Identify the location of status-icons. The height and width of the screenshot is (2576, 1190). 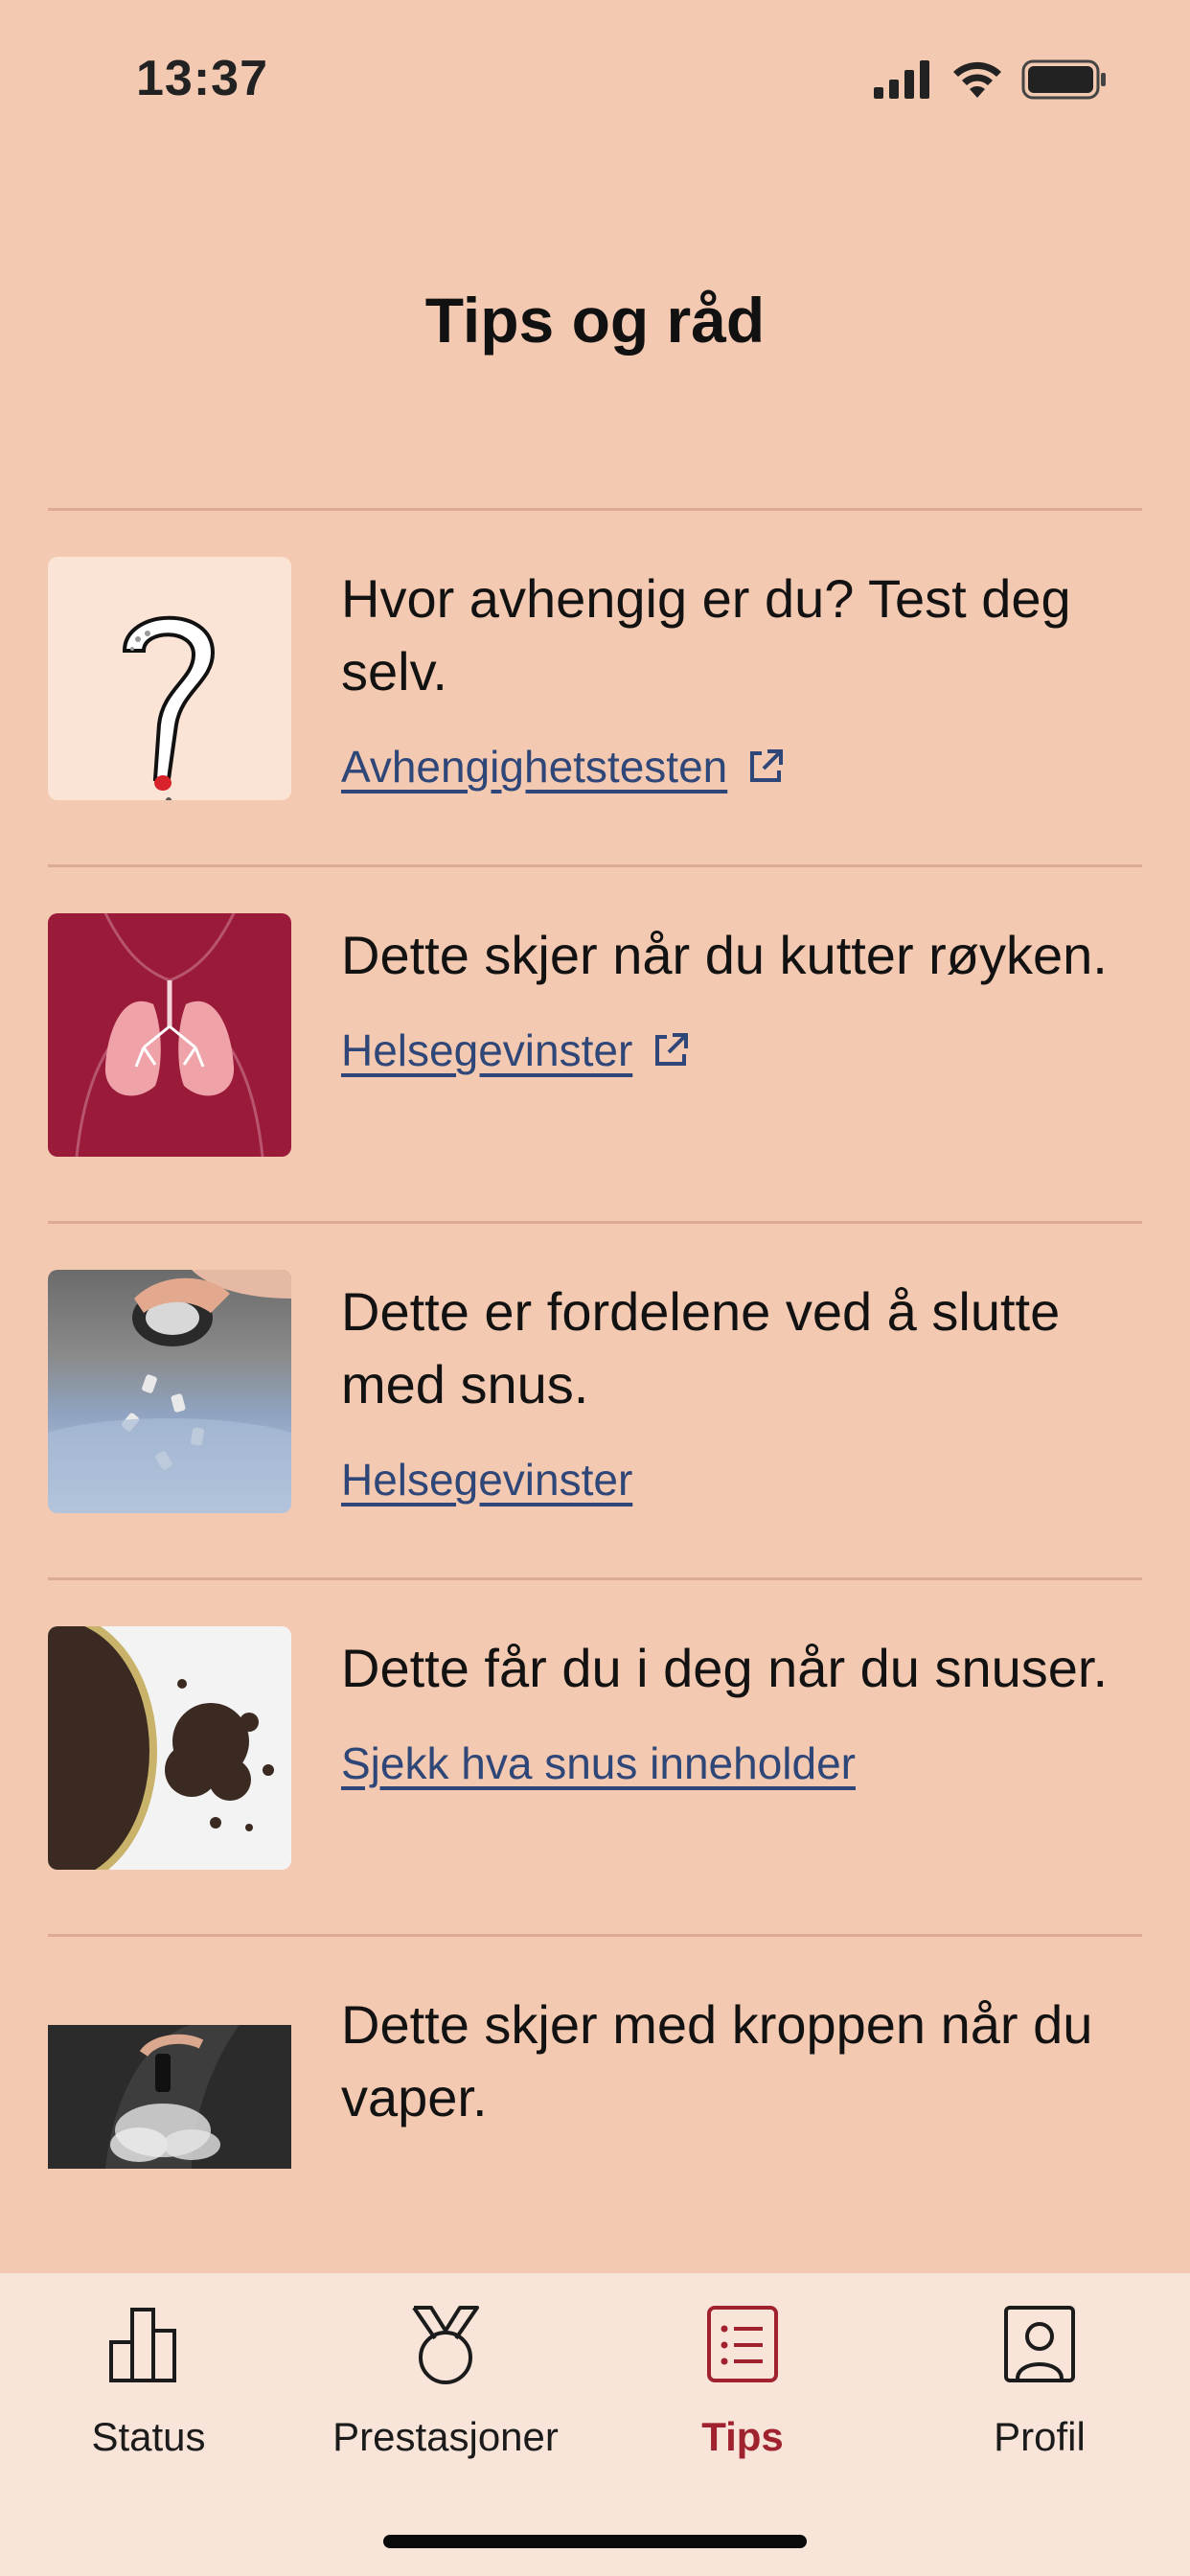
(991, 79).